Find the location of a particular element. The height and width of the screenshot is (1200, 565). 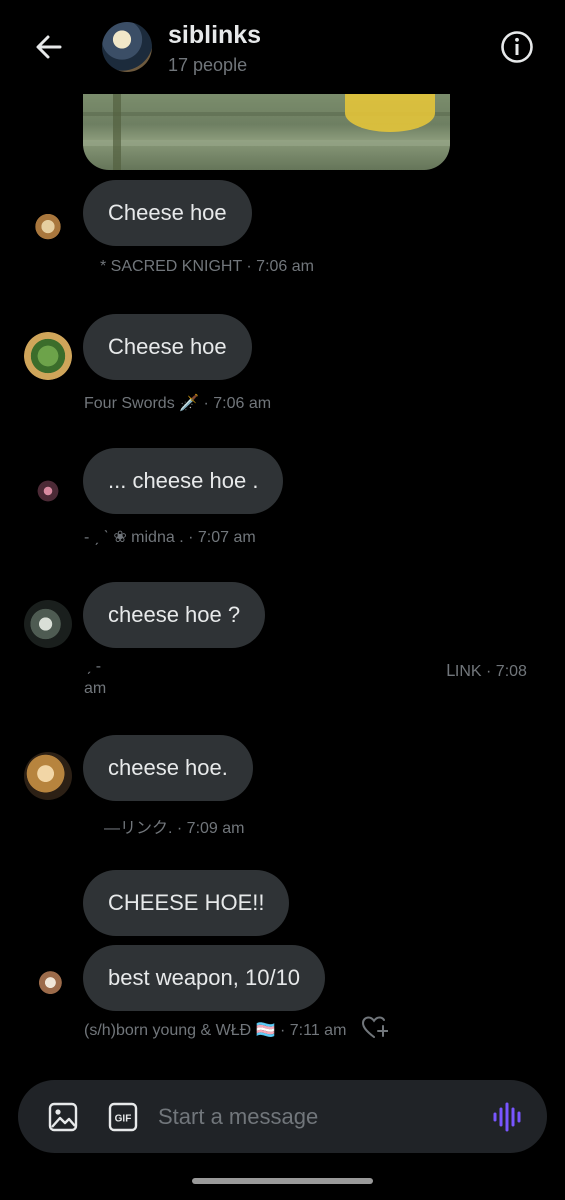

conversation-header: siblinks 17 people is located at coordinates (282, 47).